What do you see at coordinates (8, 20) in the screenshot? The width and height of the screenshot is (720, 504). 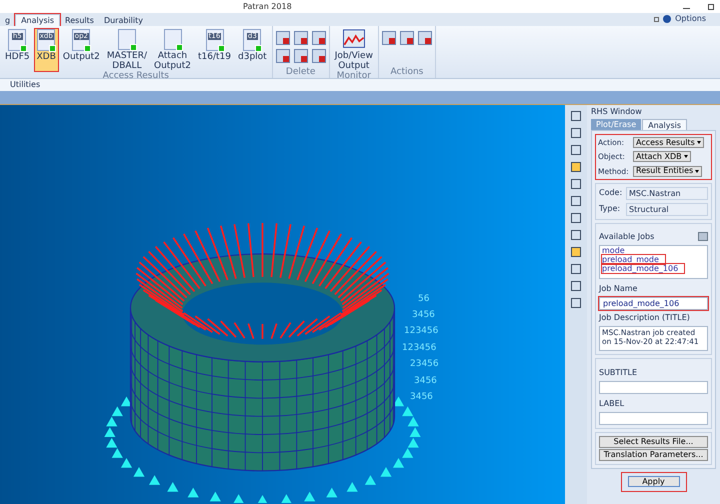 I see `ribbon-tab: g` at bounding box center [8, 20].